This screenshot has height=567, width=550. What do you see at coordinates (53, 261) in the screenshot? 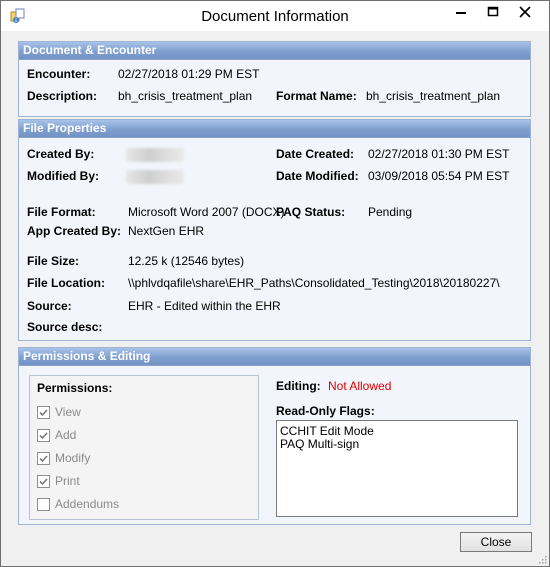
I see `file-size-label: File Size:` at bounding box center [53, 261].